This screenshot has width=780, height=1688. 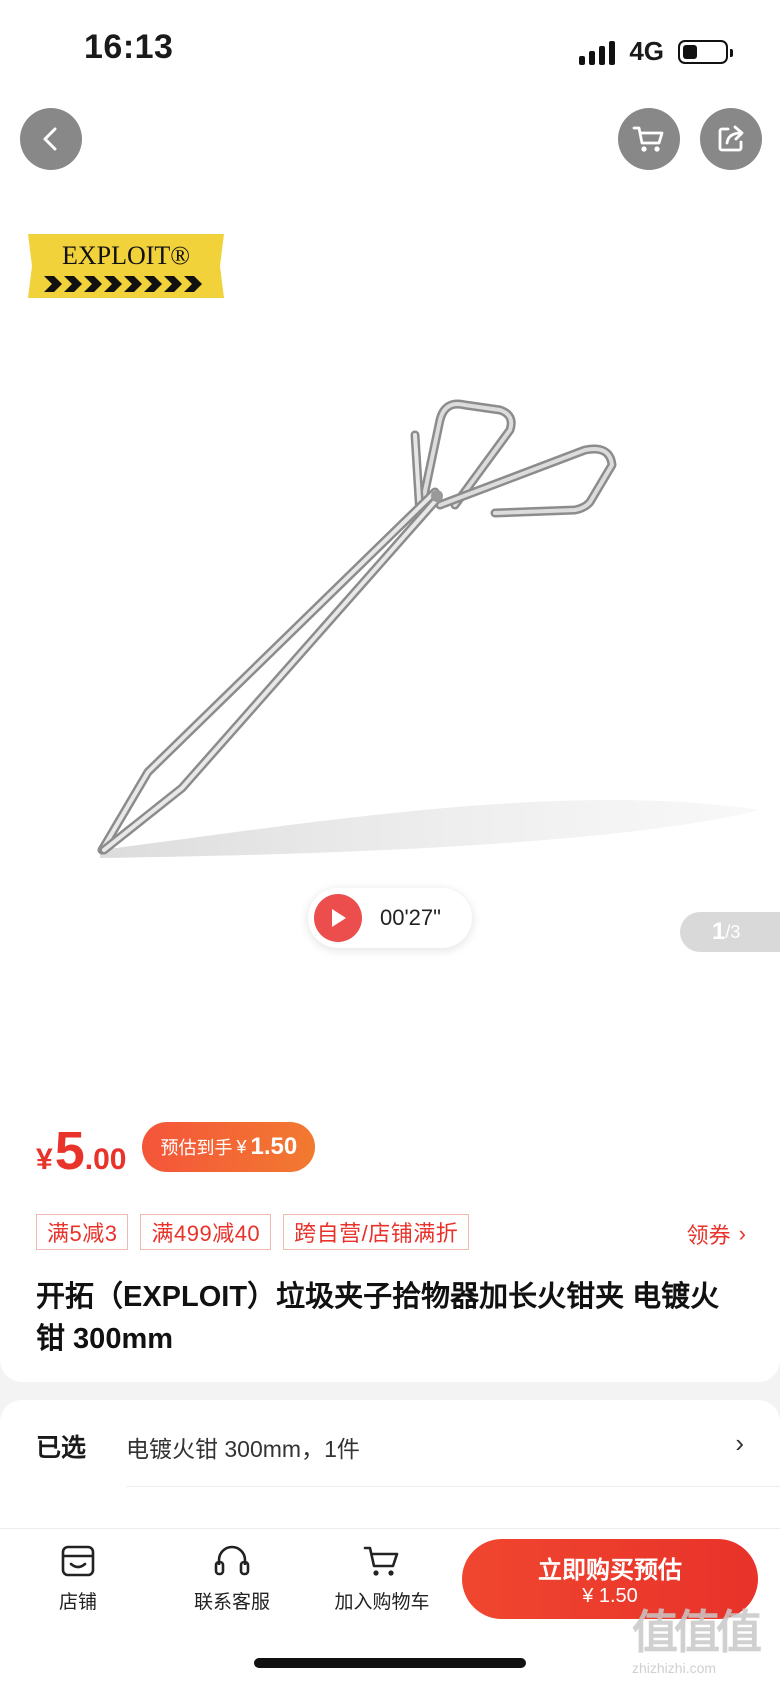 I want to click on price-row: ¥ 5 .00 预估到手 ¥ 1.50, so click(x=176, y=1150).